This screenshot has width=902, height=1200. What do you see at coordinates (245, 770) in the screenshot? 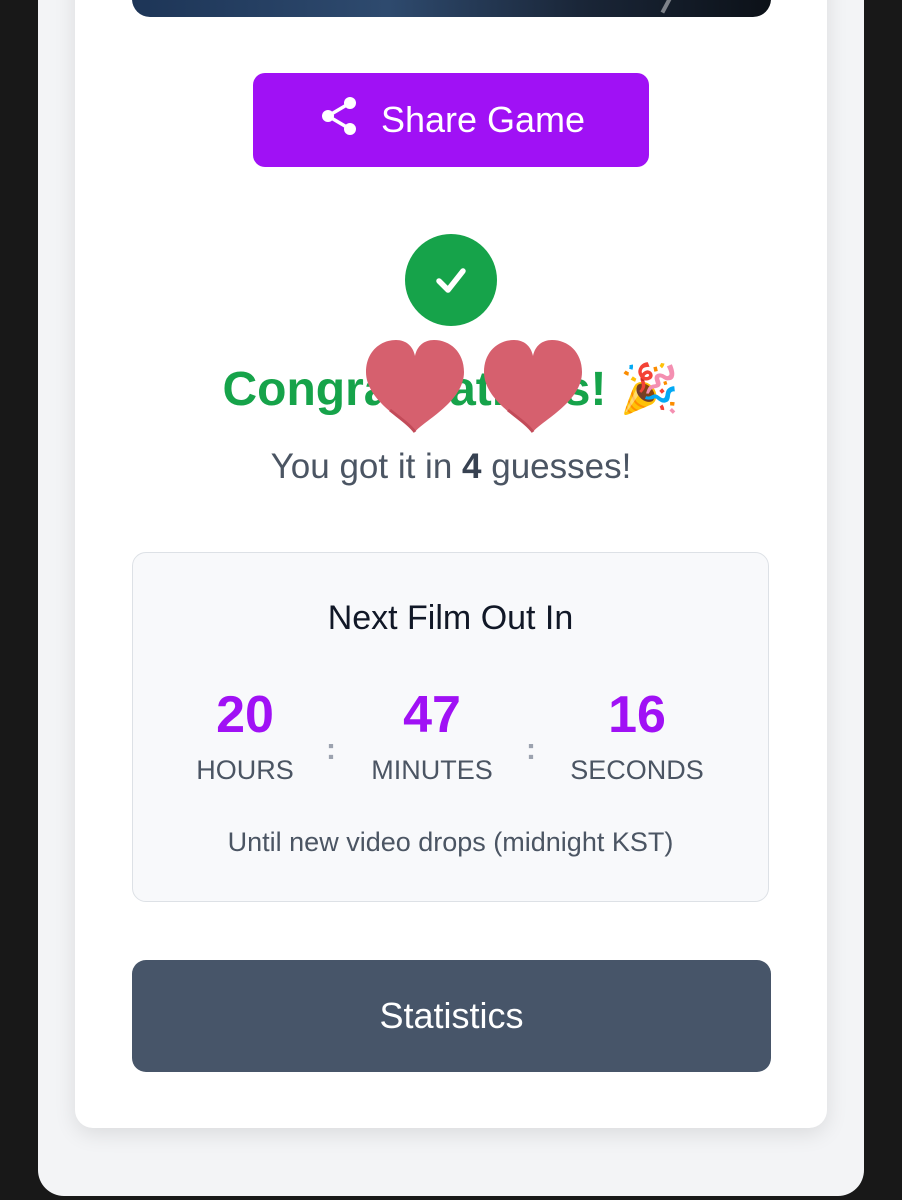
I see `hours-label: HOURS` at bounding box center [245, 770].